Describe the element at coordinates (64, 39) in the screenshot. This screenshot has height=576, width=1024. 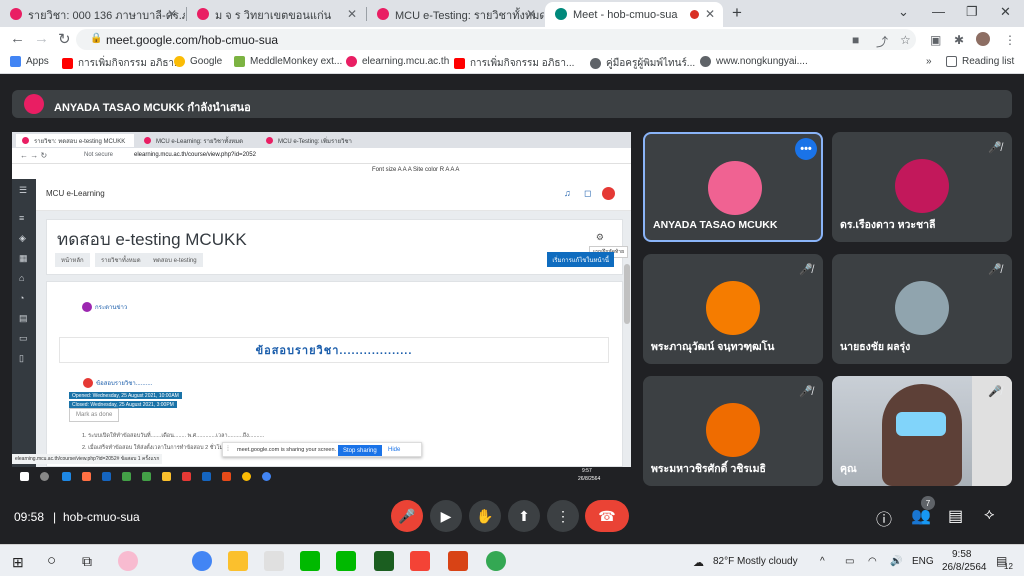
I see `reload-icon: ↻` at that location.